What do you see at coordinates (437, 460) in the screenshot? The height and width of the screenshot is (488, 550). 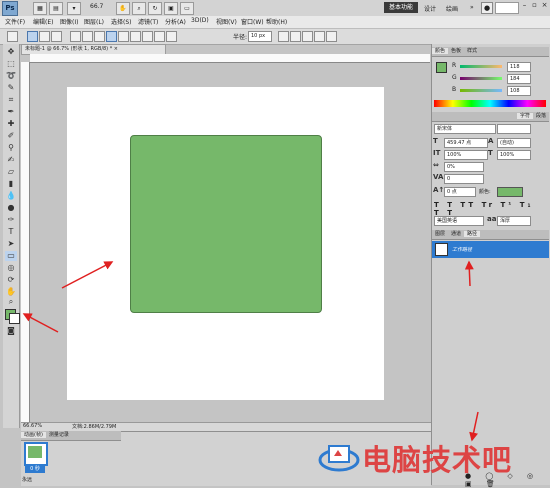 I see `watermark-text: 电脑技术吧` at bounding box center [437, 460].